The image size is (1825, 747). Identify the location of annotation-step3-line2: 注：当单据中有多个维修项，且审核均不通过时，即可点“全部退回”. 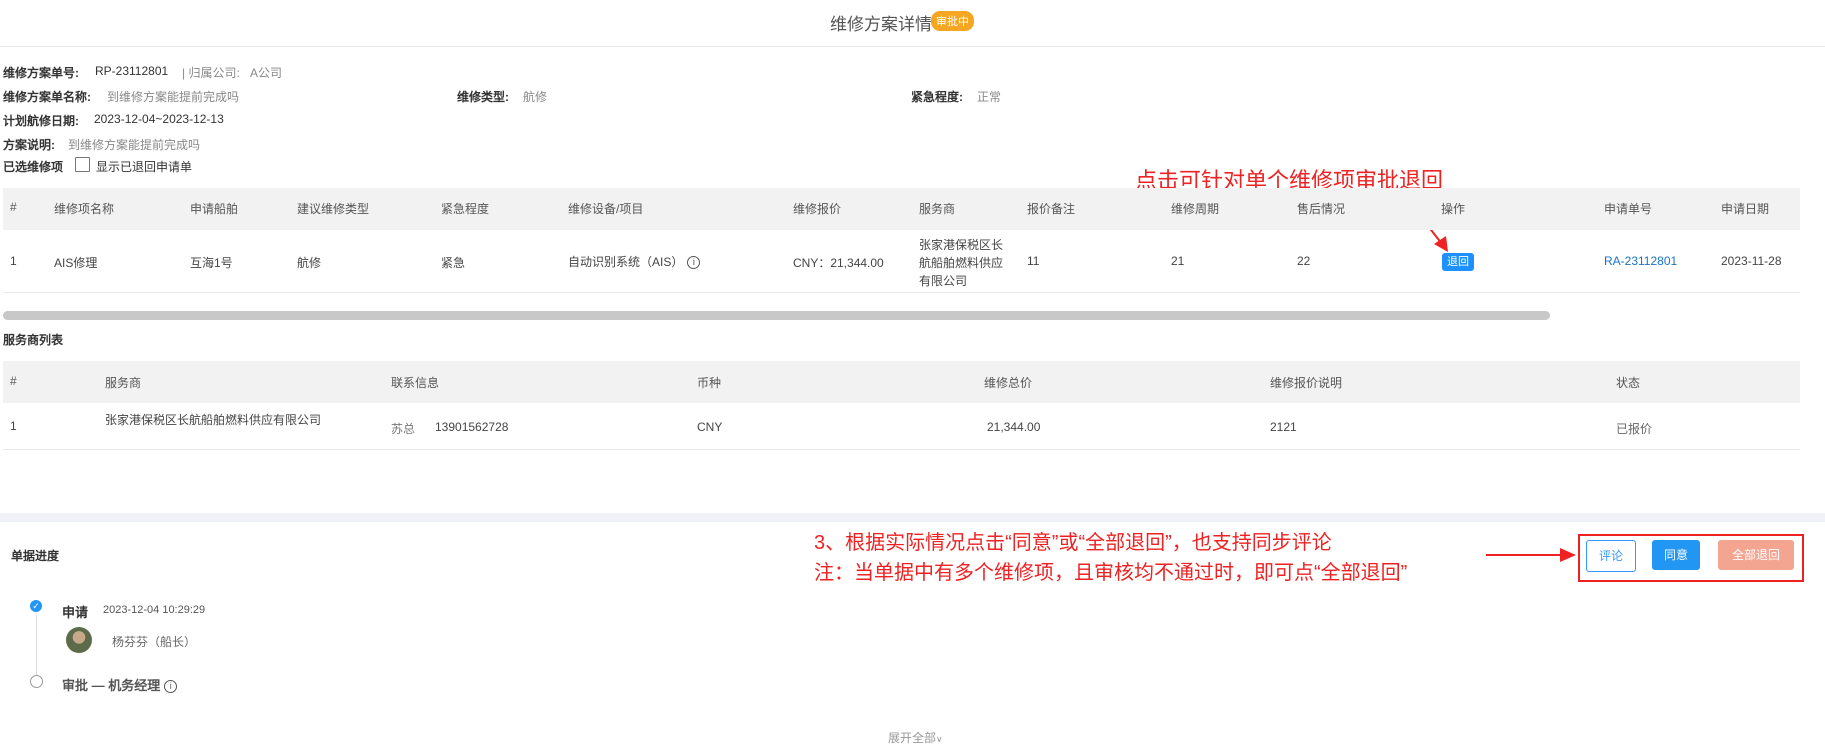
(1111, 573).